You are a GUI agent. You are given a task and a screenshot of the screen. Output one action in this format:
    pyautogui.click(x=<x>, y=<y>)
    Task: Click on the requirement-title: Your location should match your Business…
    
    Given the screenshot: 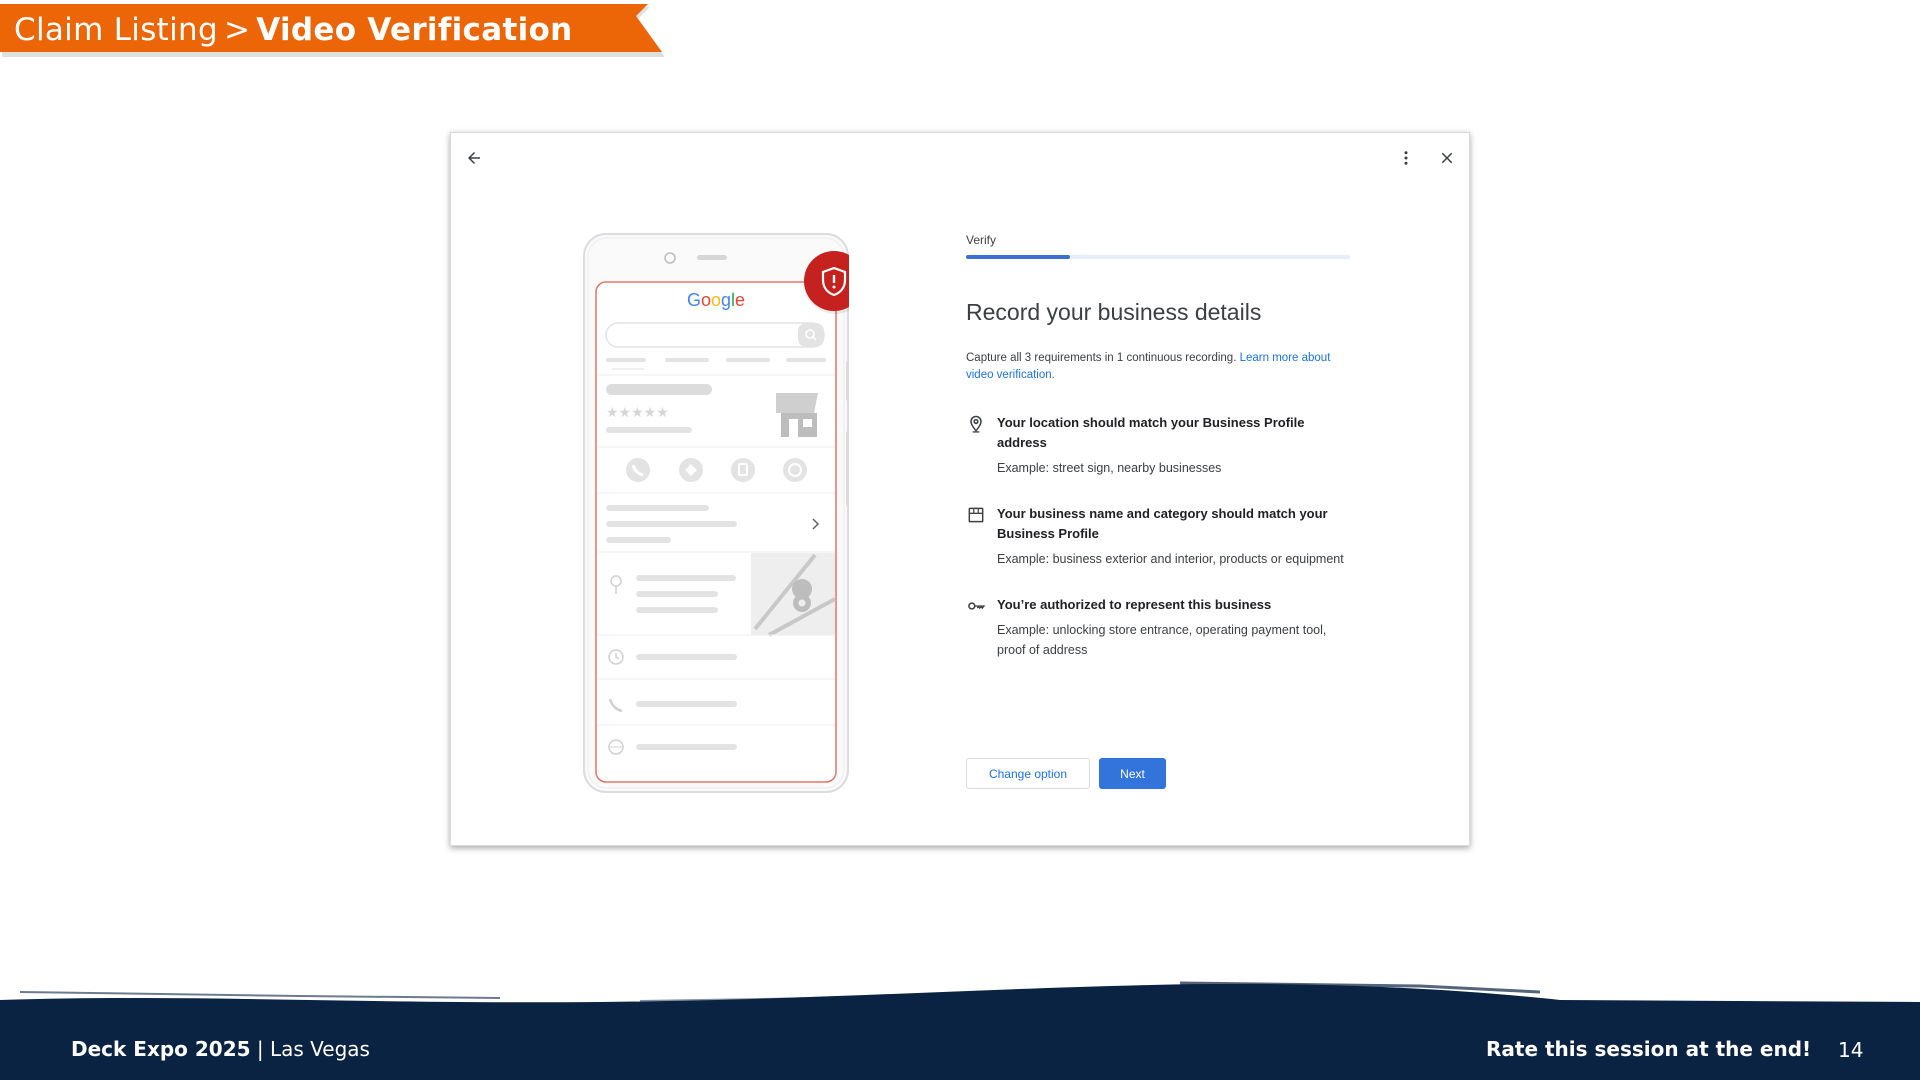 What is the action you would take?
    pyautogui.click(x=1151, y=432)
    